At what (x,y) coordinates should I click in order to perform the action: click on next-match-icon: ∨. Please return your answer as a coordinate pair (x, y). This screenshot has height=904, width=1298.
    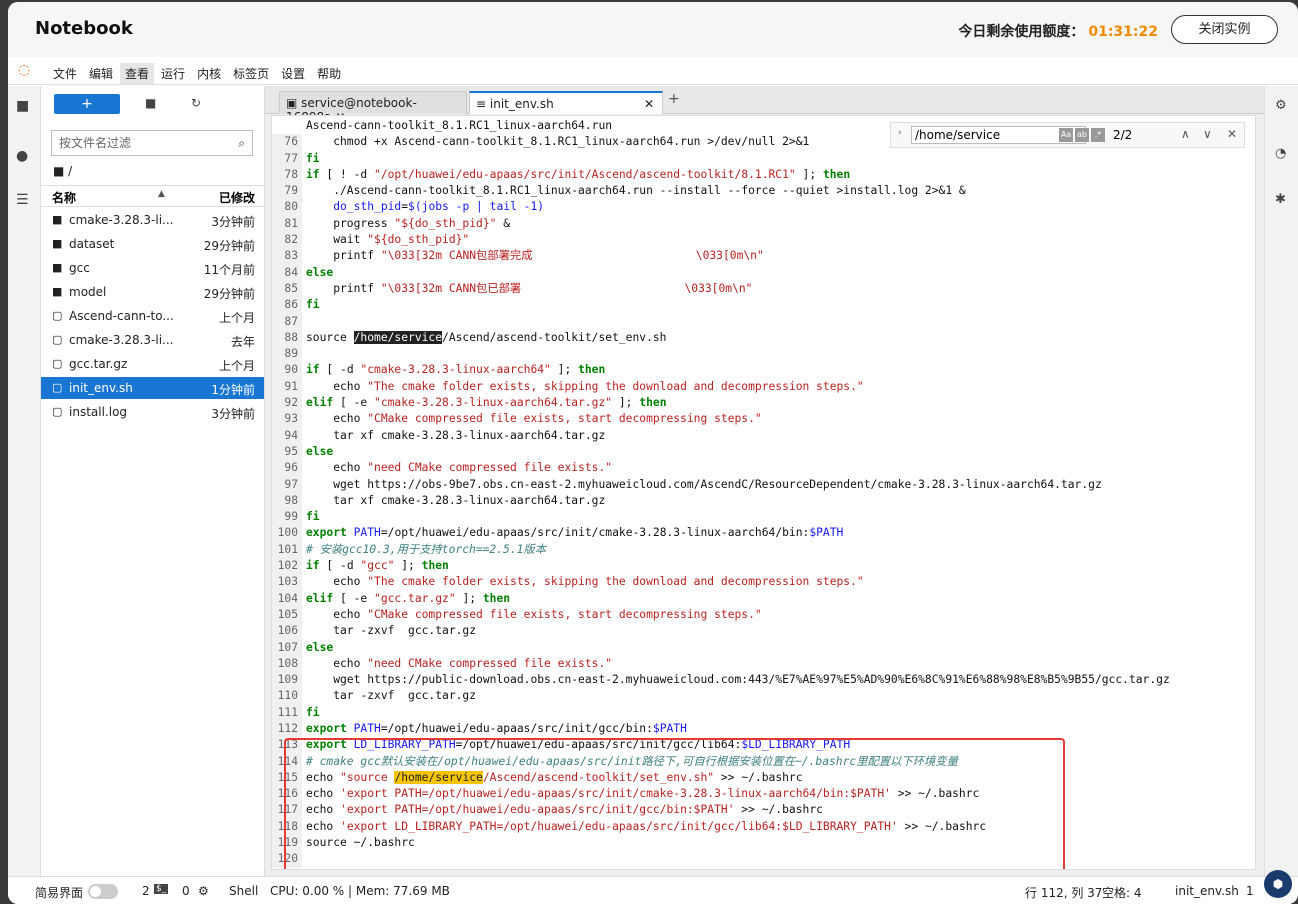
    Looking at the image, I should click on (1207, 134).